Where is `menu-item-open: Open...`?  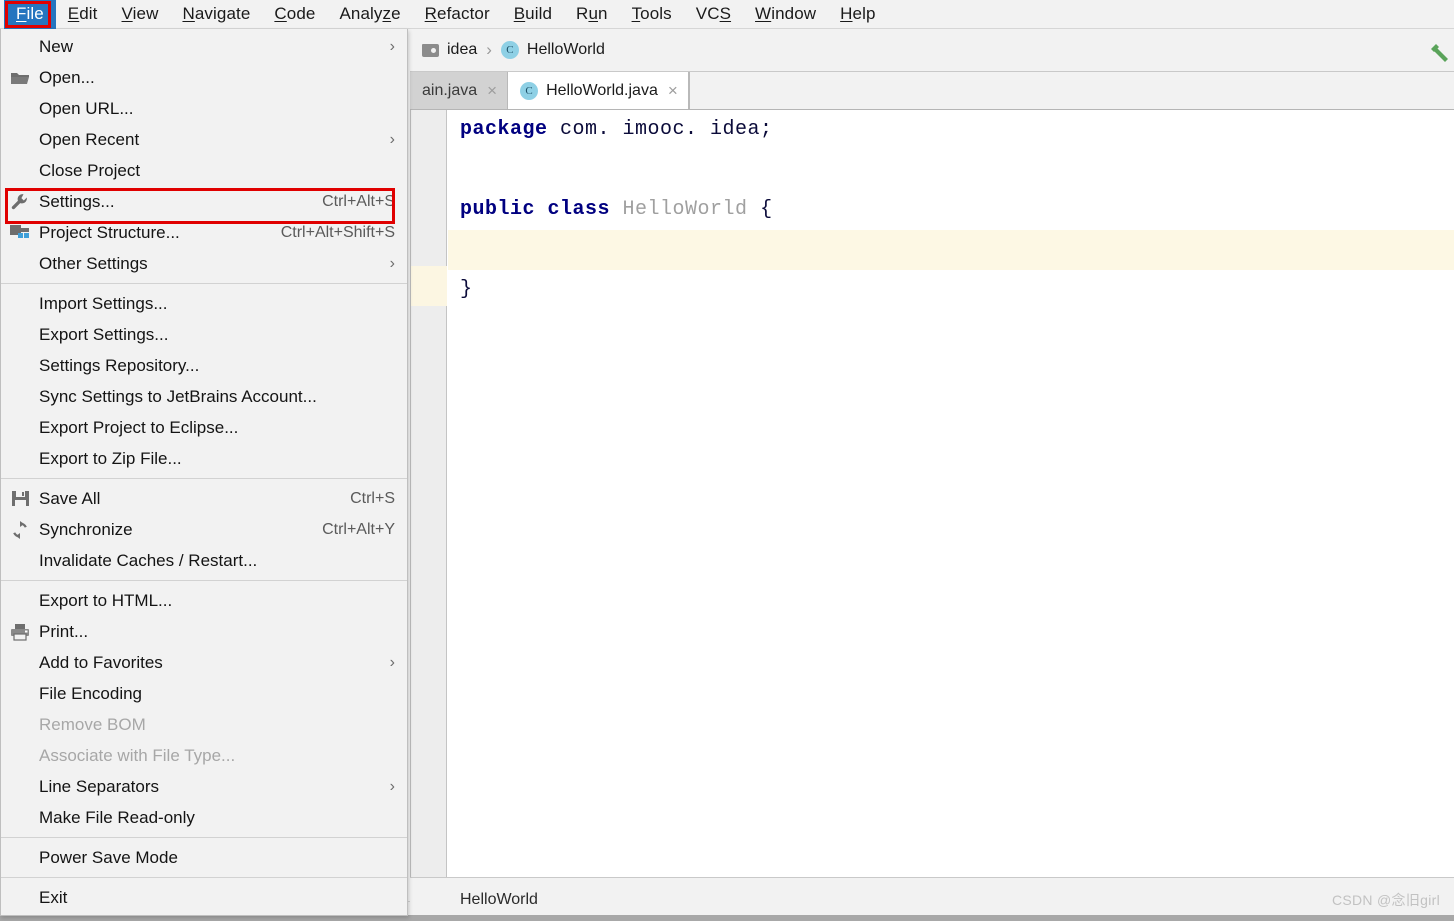 menu-item-open: Open... is located at coordinates (204, 77).